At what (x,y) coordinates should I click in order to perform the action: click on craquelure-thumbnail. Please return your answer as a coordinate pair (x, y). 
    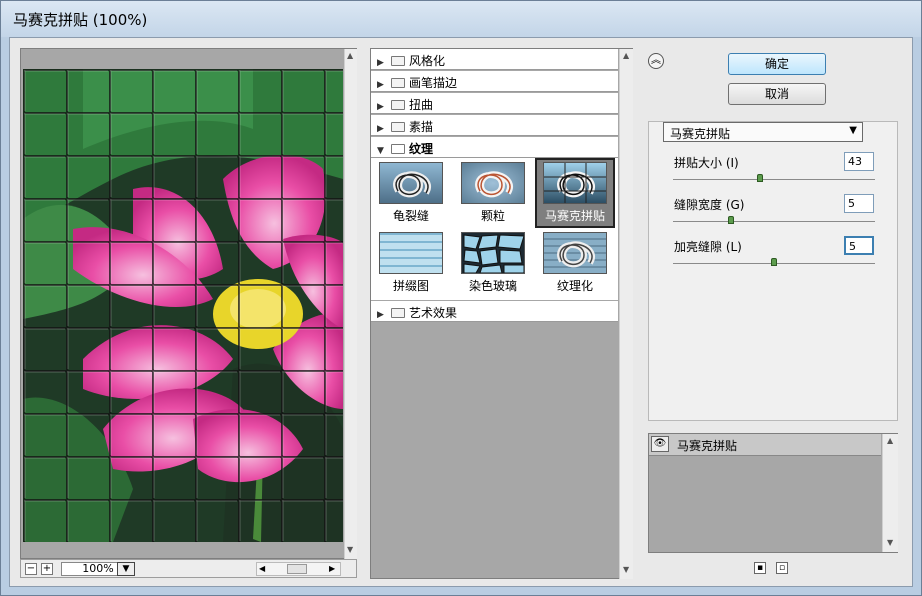
    Looking at the image, I should click on (411, 183).